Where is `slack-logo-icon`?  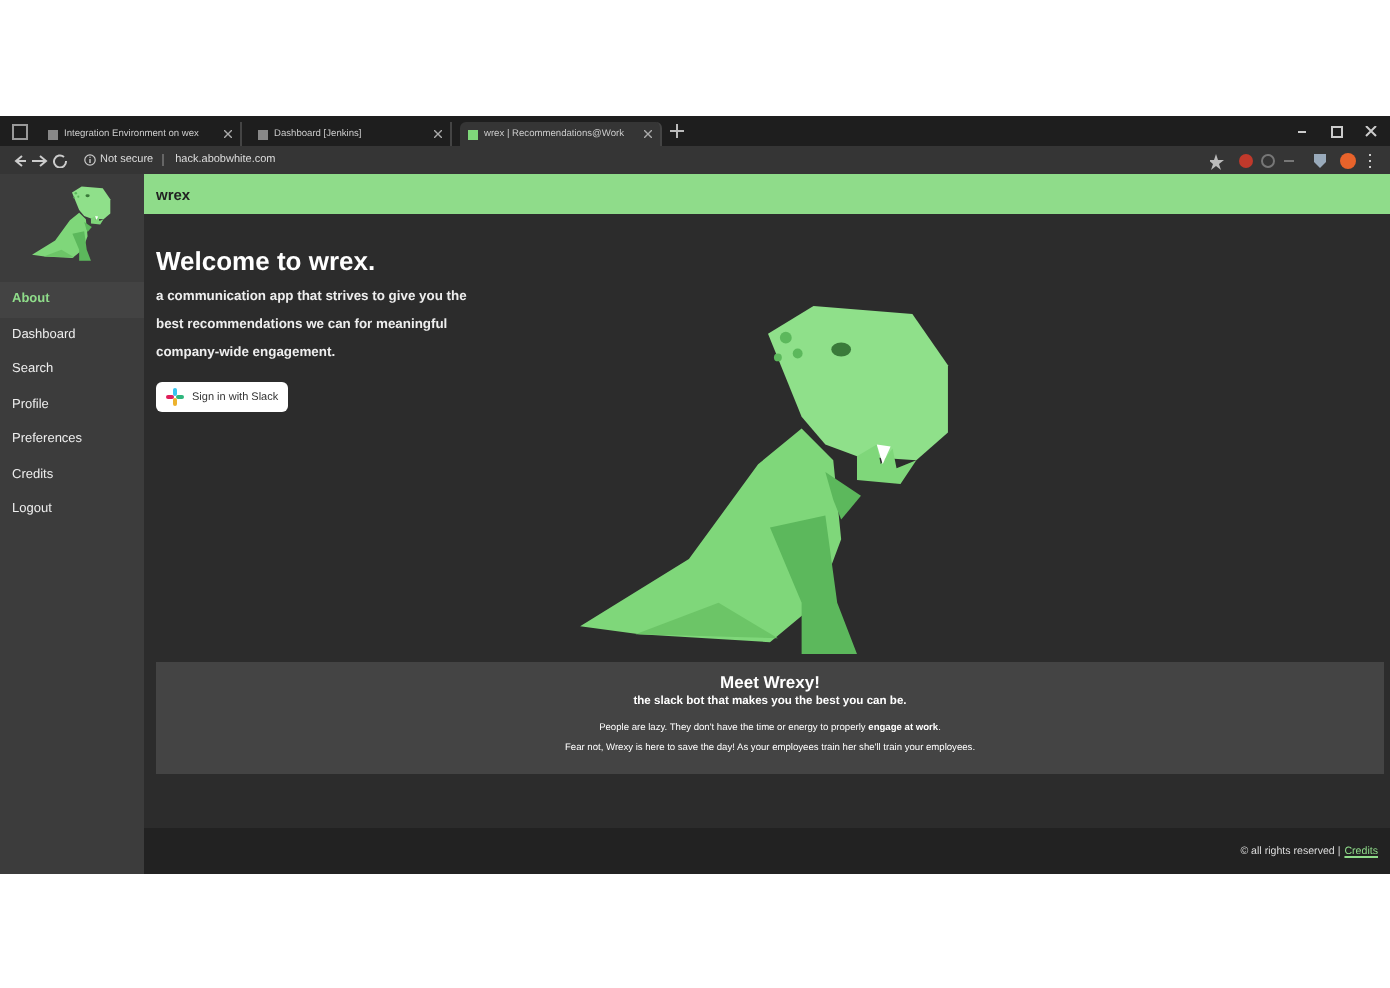 slack-logo-icon is located at coordinates (175, 397).